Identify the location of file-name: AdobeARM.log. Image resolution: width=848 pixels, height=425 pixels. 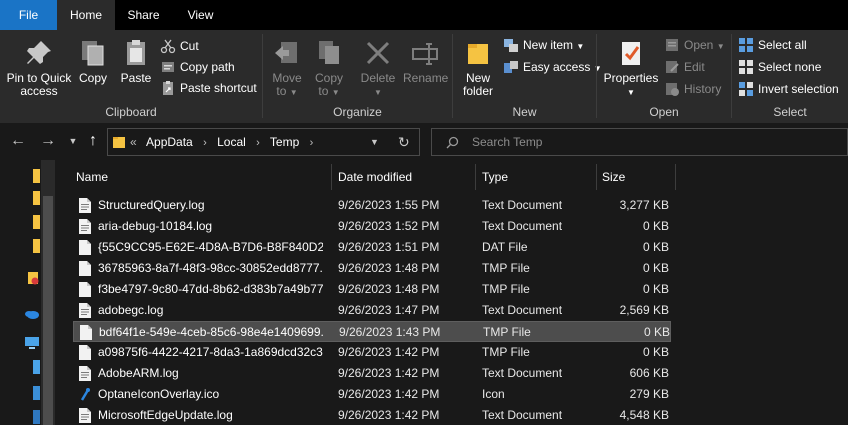
(210, 373).